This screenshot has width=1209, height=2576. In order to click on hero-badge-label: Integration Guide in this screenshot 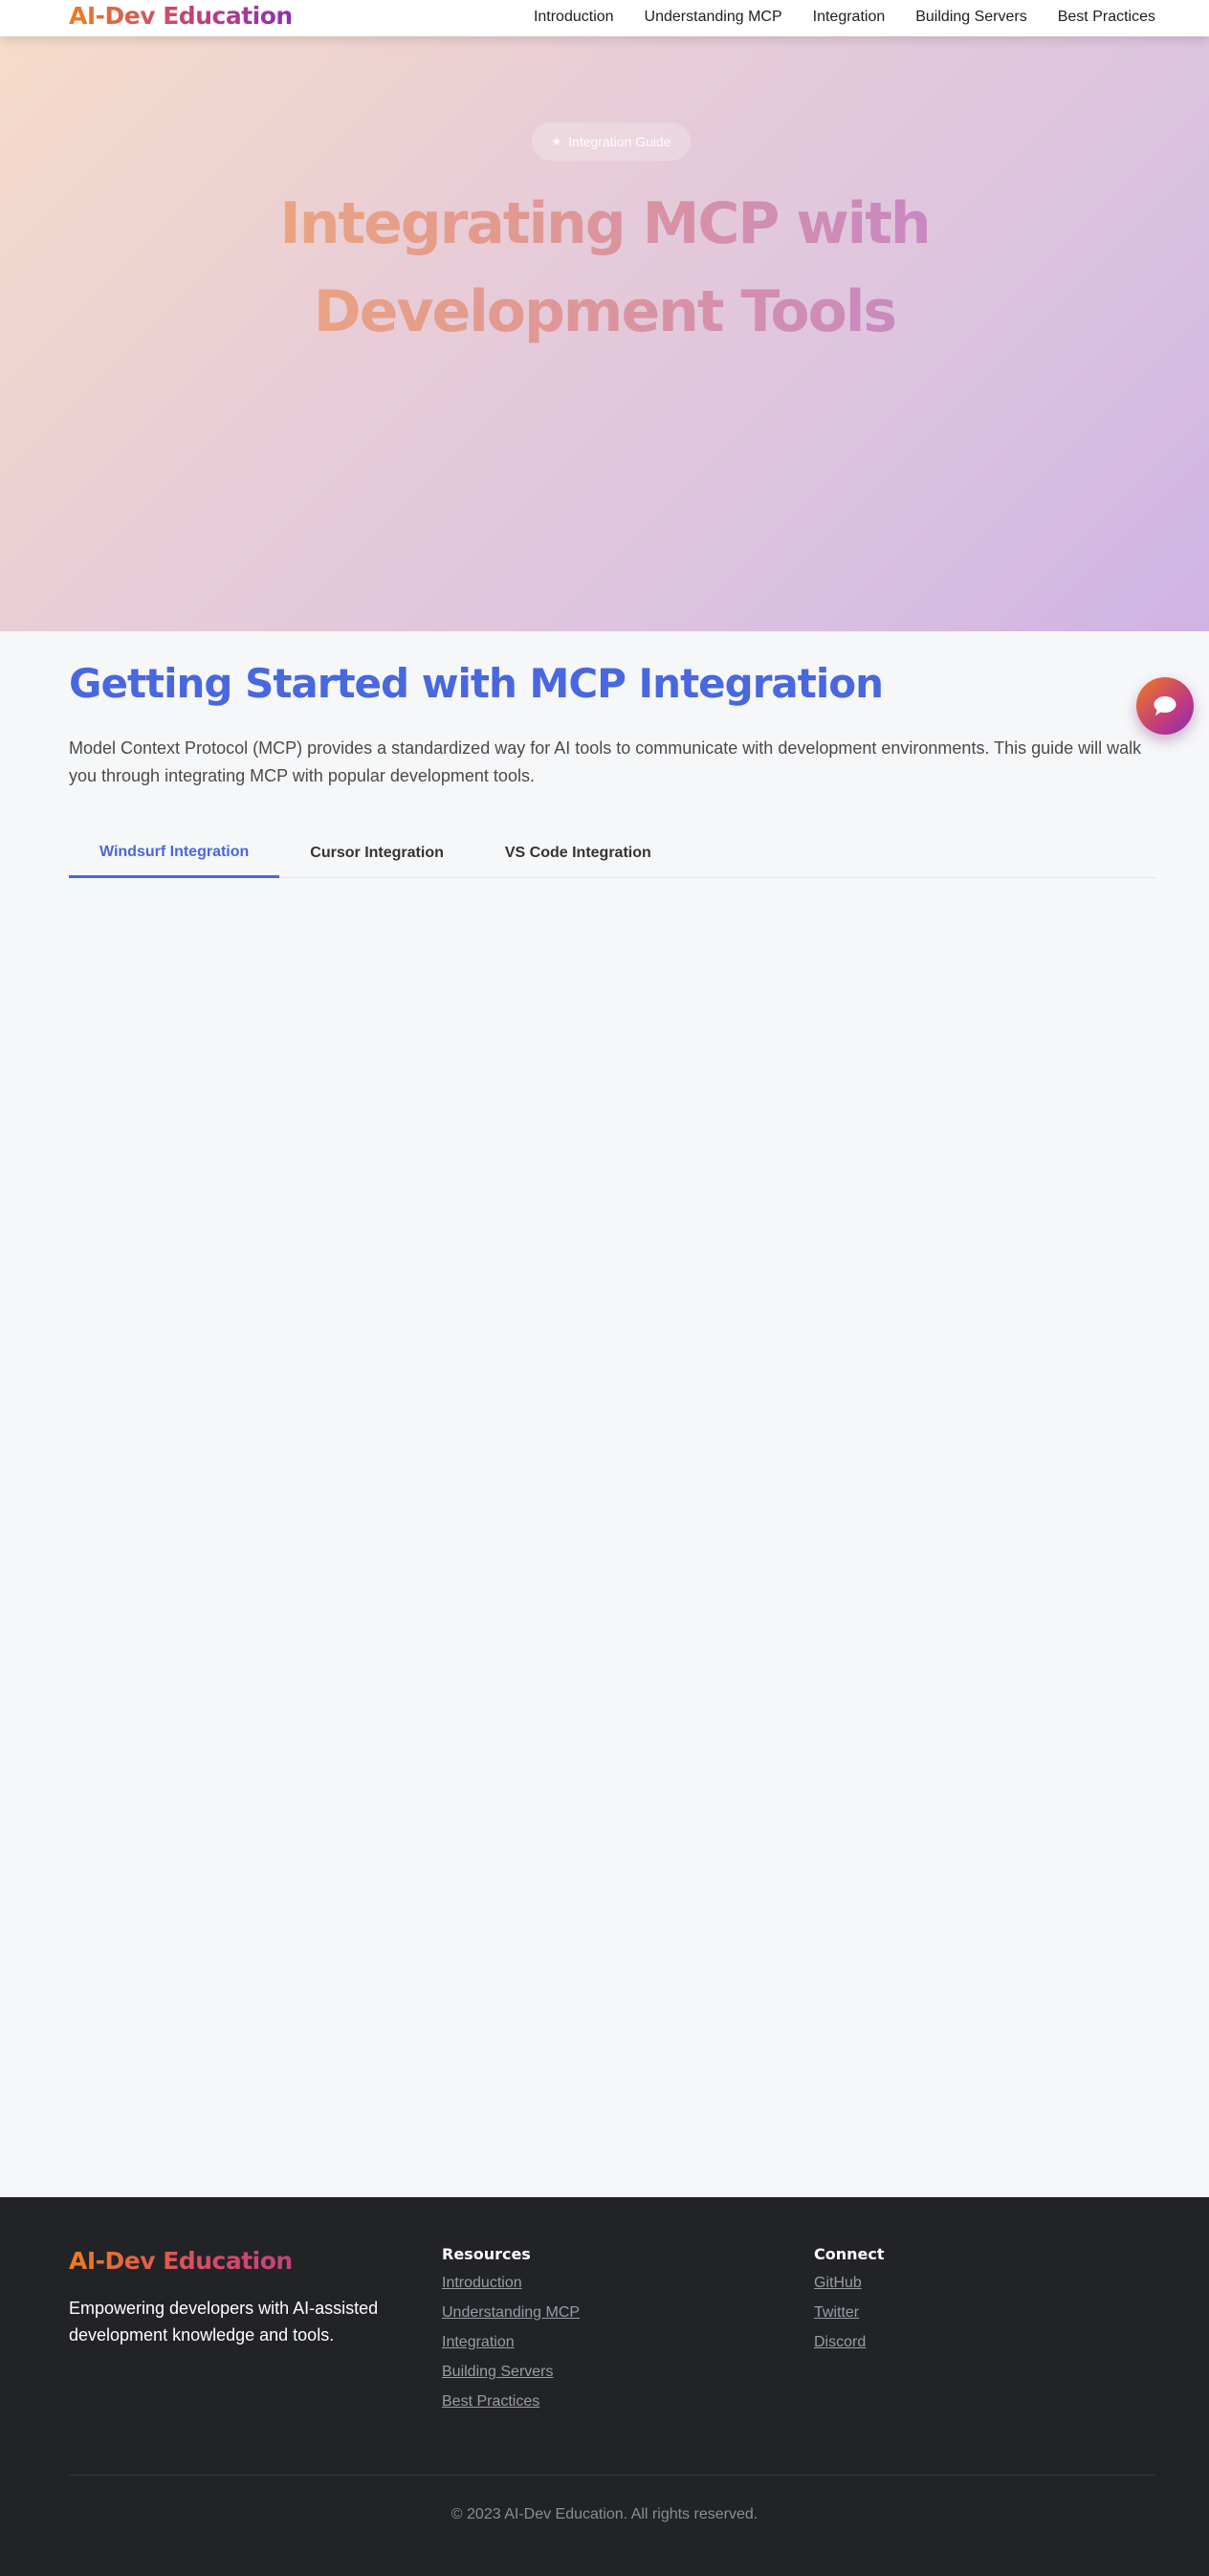, I will do `click(620, 142)`.